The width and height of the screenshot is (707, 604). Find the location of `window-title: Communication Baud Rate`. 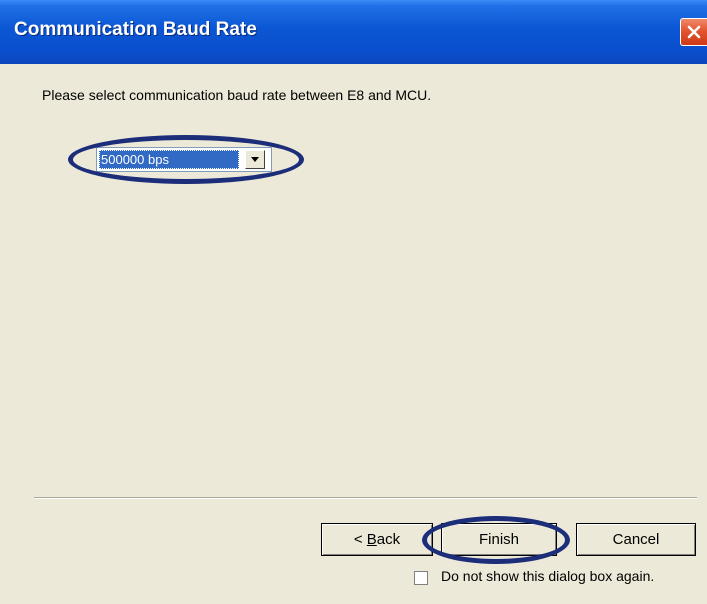

window-title: Communication Baud Rate is located at coordinates (135, 29).